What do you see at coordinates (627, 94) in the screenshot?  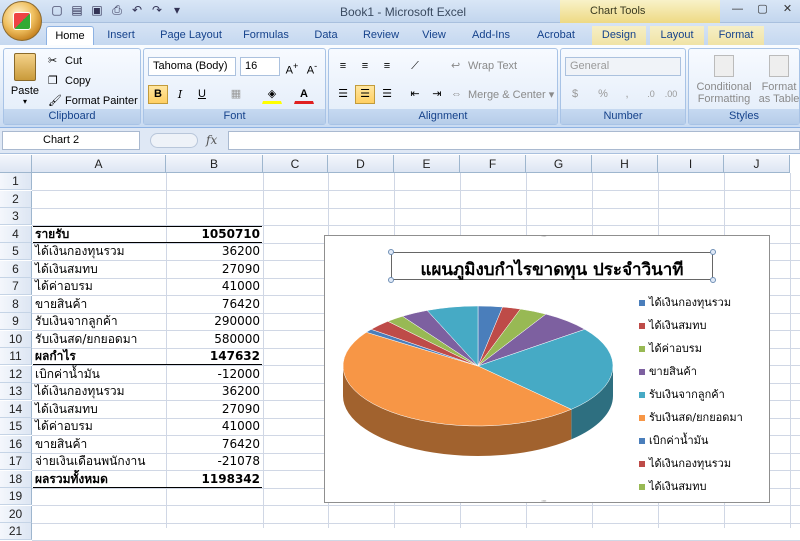 I see `comma-button: ,` at bounding box center [627, 94].